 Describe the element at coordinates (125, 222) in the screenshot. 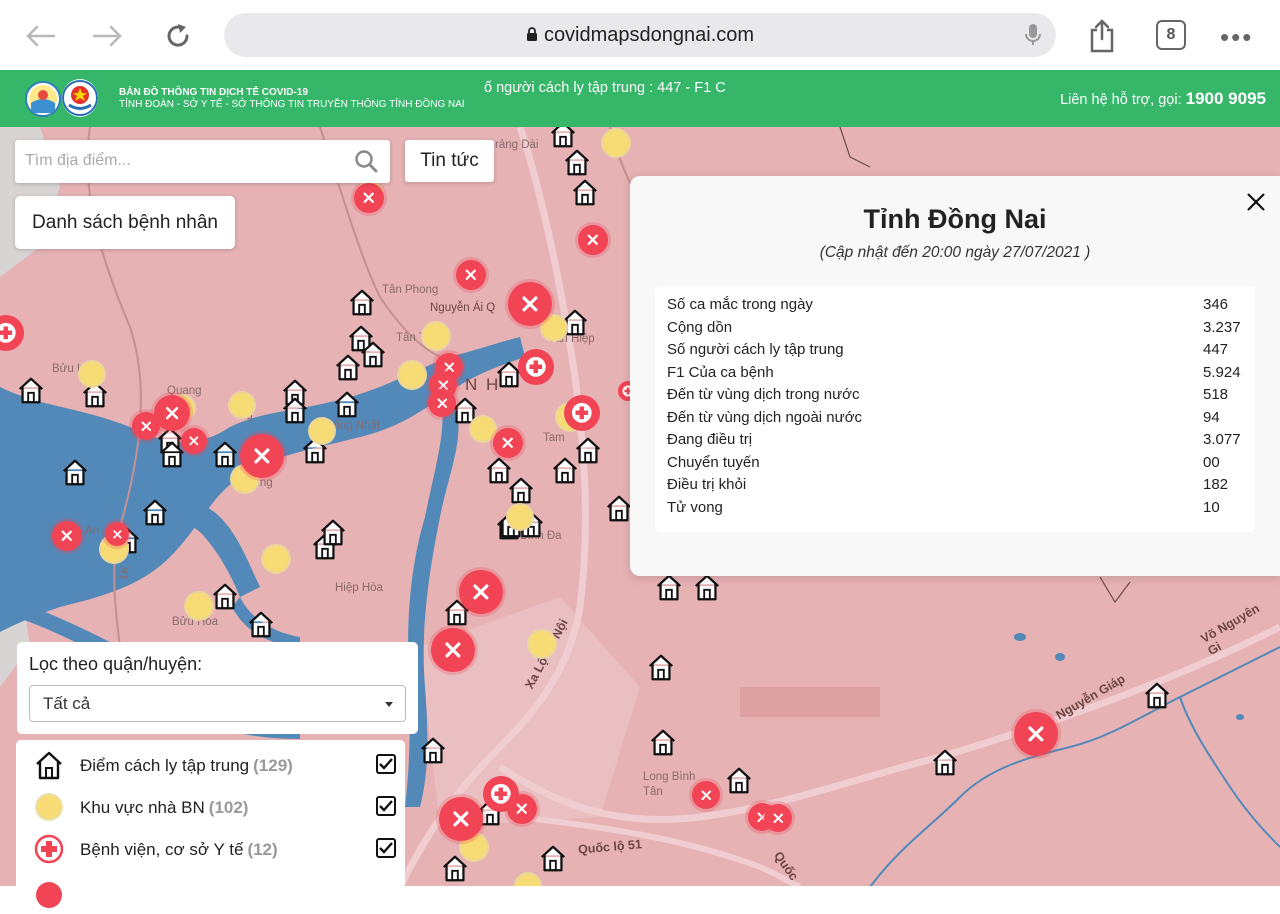

I see `patient-list-button: Danh sách bệnh nhân` at that location.